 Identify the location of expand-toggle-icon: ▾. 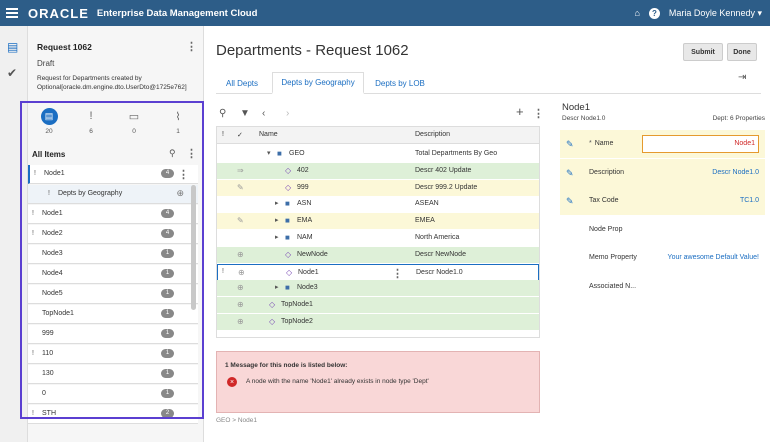
(269, 153).